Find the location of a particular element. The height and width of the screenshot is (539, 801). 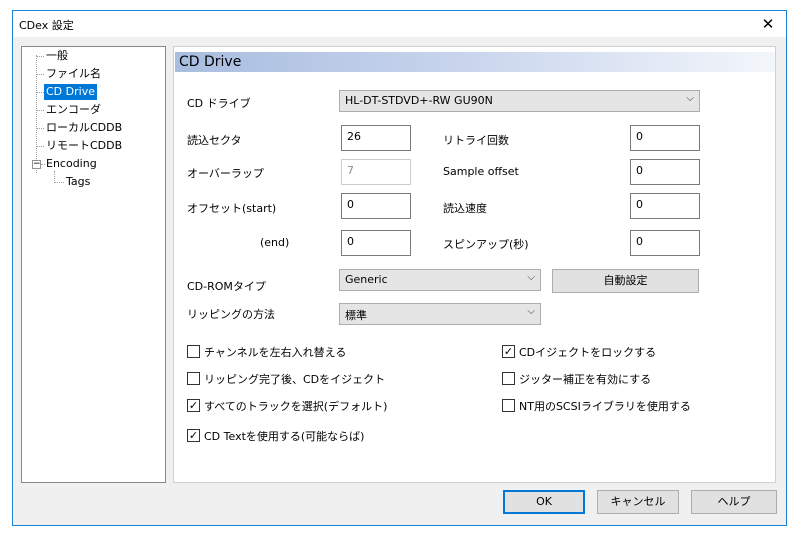

tree-item-general: 一般 is located at coordinates (57, 56).